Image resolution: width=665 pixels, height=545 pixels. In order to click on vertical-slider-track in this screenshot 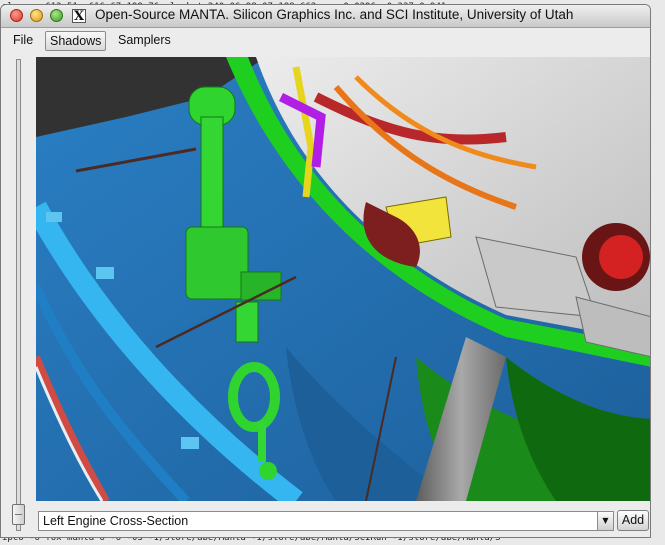, I will do `click(18, 295)`.